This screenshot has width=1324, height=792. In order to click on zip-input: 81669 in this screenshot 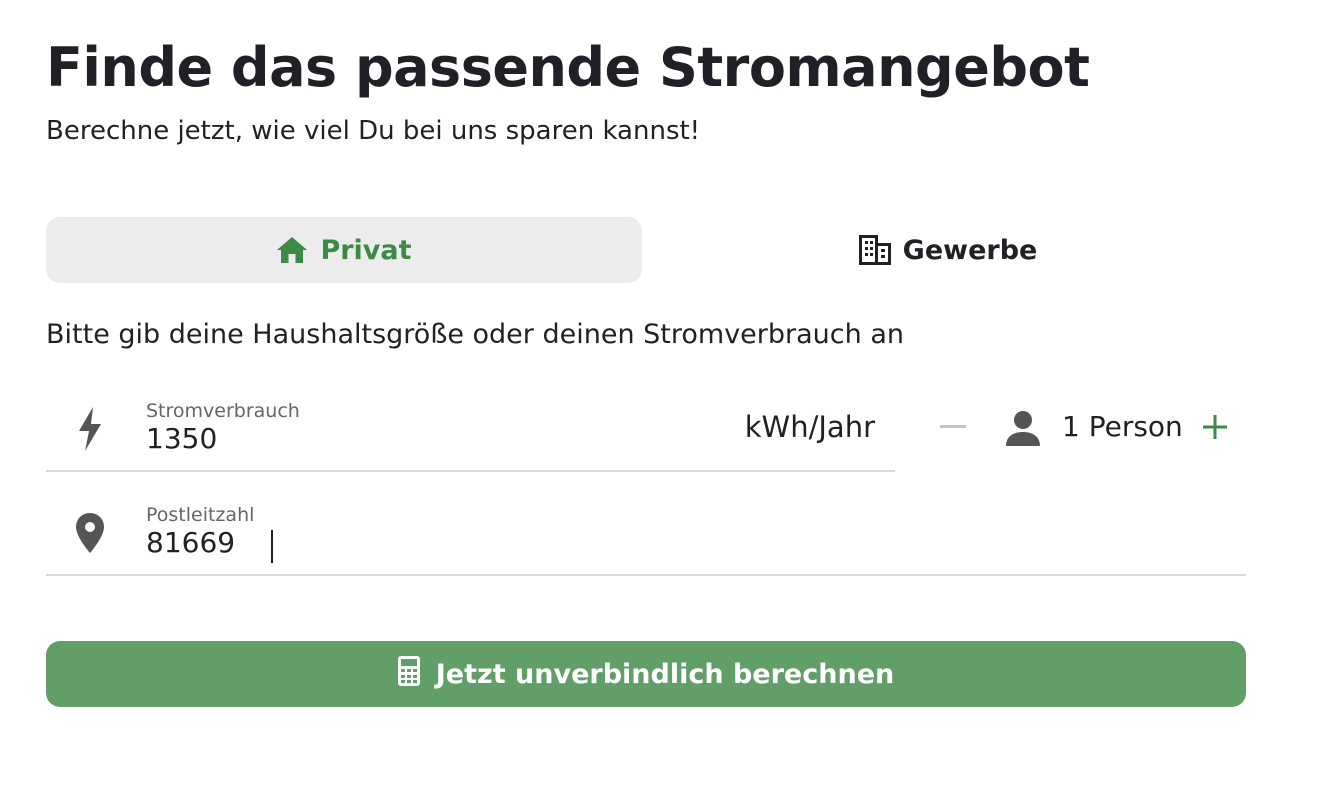, I will do `click(426, 543)`.